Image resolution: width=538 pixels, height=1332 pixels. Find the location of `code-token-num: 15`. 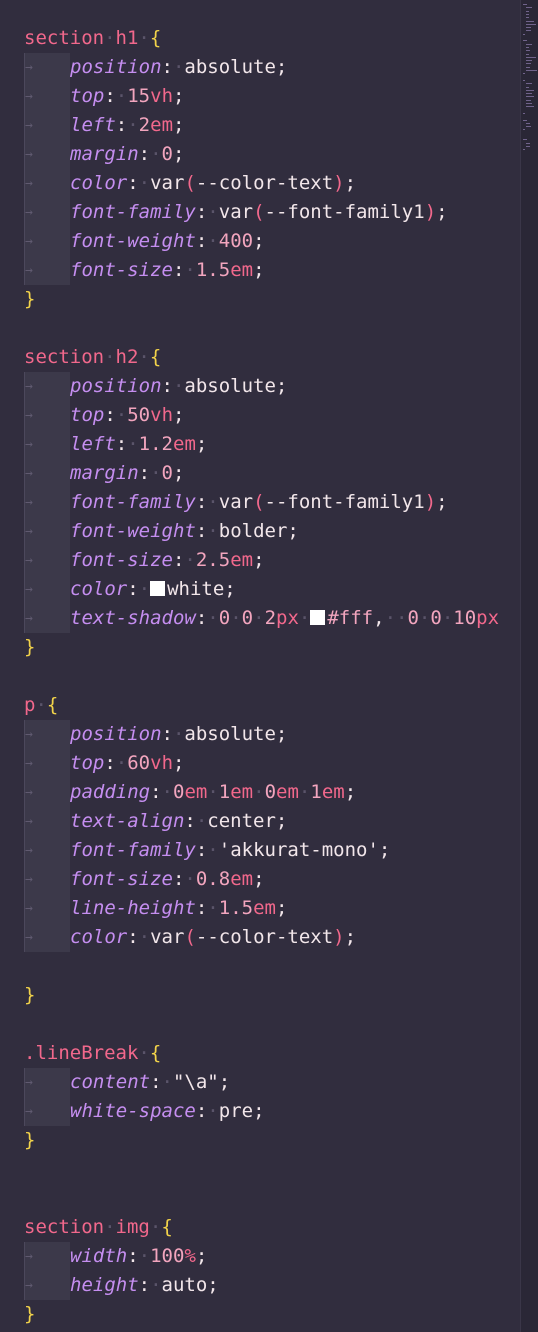

code-token-num: 15 is located at coordinates (139, 96).